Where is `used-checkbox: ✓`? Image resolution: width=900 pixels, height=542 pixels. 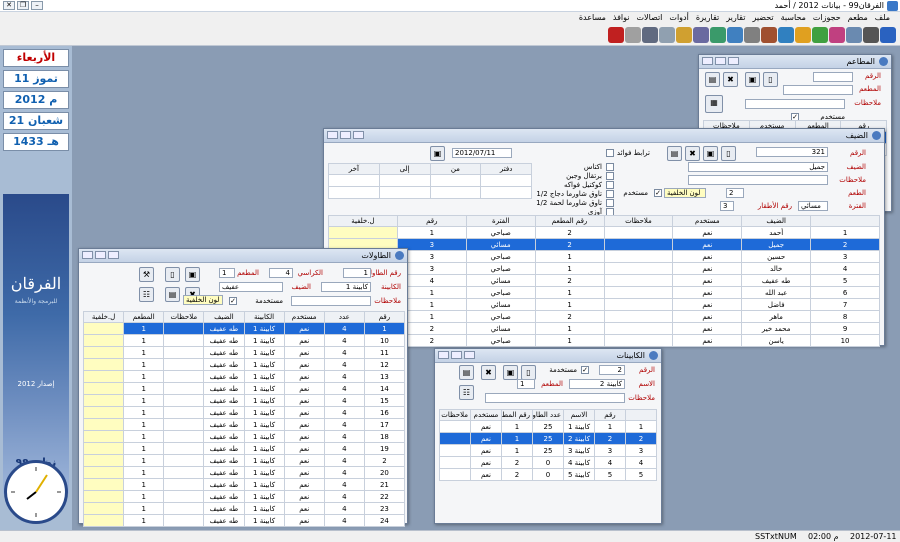 used-checkbox: ✓ is located at coordinates (658, 193).